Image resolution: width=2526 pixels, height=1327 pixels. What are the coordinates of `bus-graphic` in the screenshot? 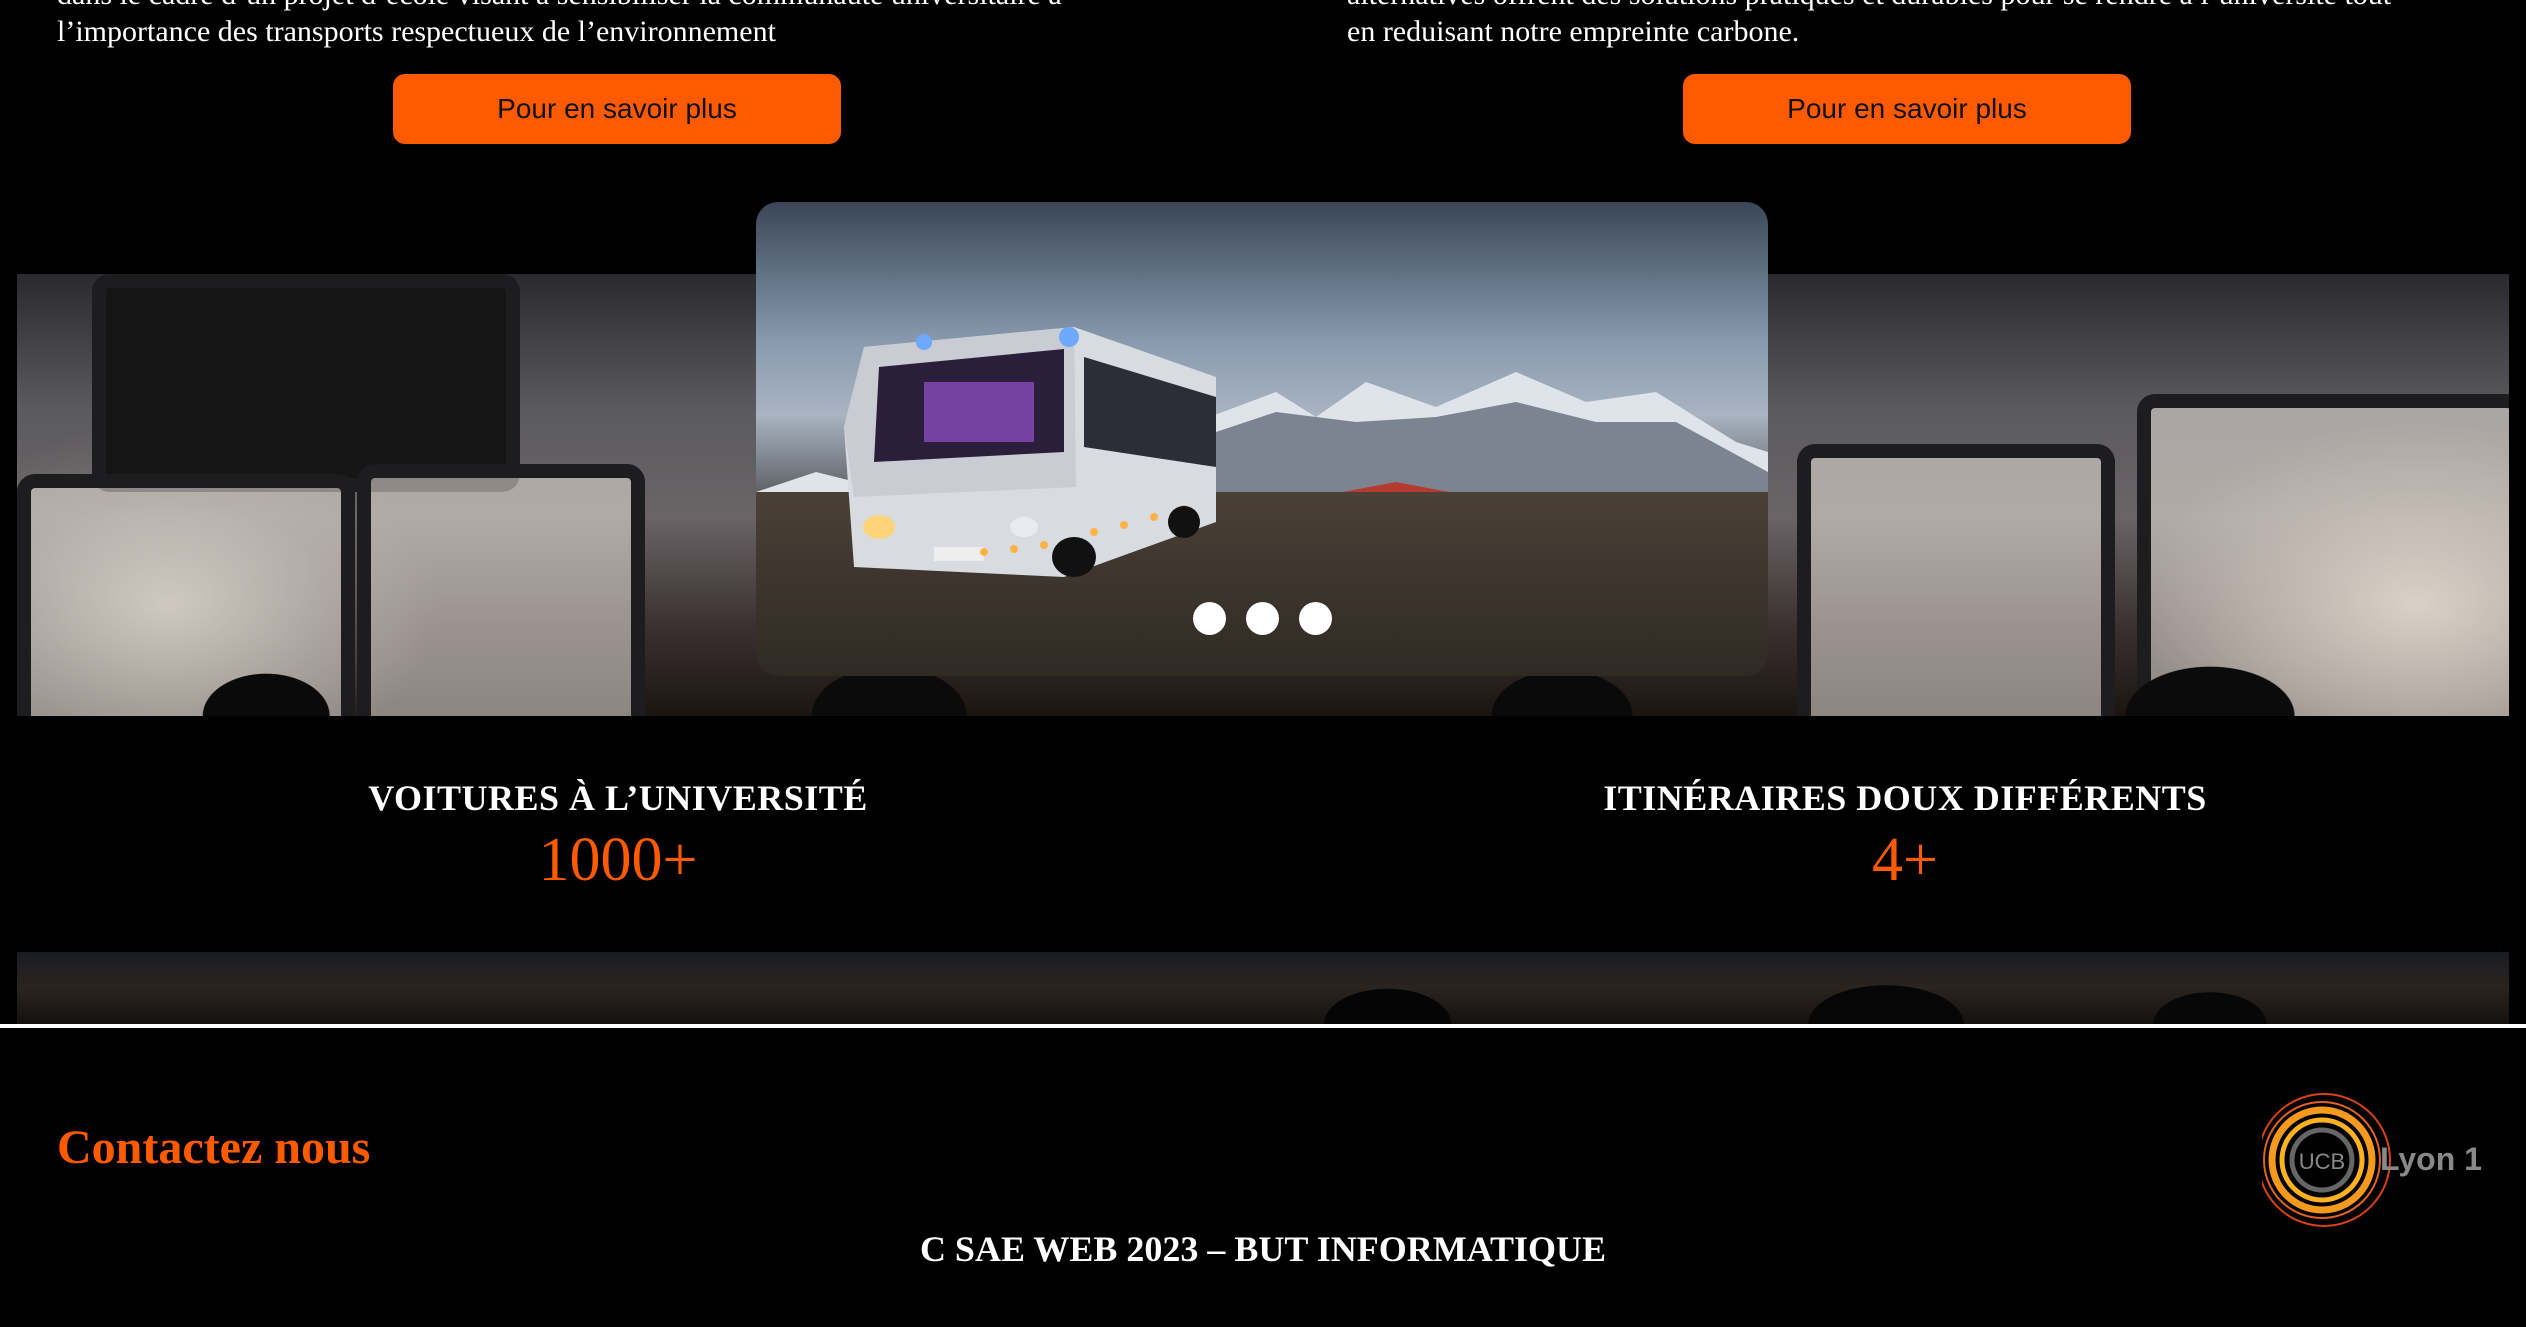 It's located at (1030, 452).